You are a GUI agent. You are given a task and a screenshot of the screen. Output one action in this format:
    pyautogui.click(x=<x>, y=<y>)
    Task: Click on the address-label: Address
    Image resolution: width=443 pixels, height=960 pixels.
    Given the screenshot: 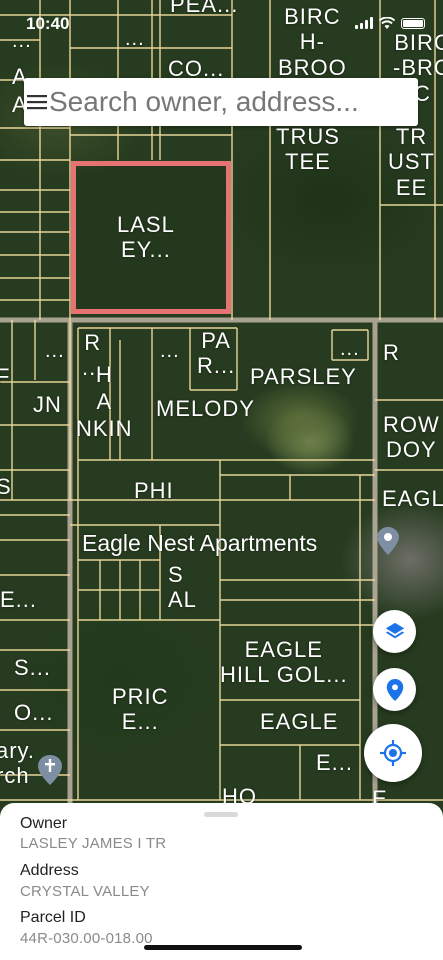 What is the action you would take?
    pyautogui.click(x=49, y=870)
    